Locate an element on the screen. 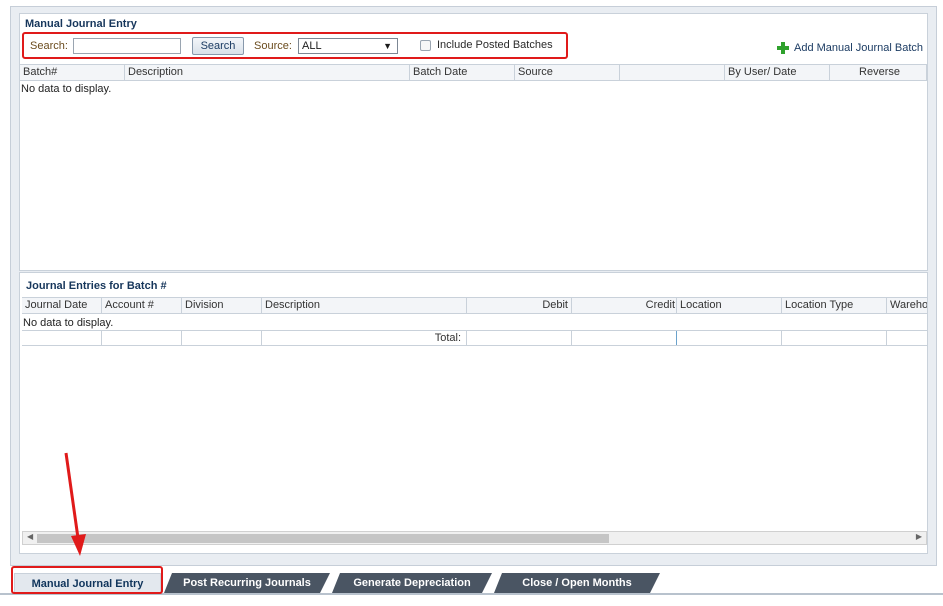 The image size is (943, 606). col-division: Division is located at coordinates (222, 305).